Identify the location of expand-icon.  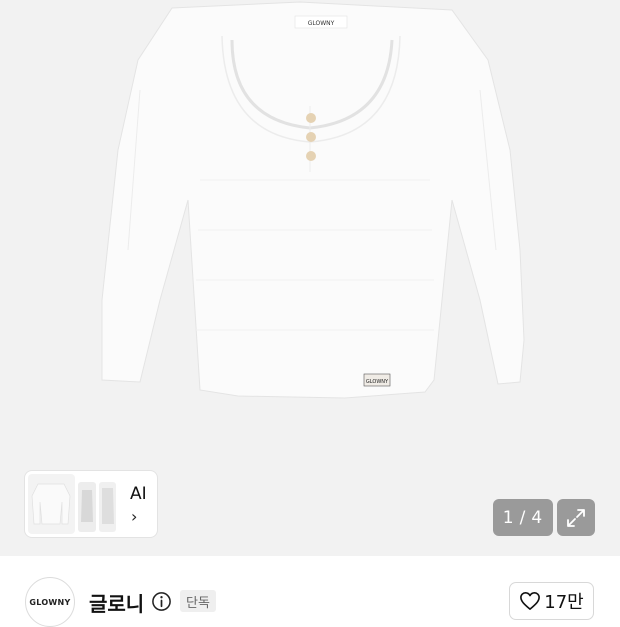
(576, 517).